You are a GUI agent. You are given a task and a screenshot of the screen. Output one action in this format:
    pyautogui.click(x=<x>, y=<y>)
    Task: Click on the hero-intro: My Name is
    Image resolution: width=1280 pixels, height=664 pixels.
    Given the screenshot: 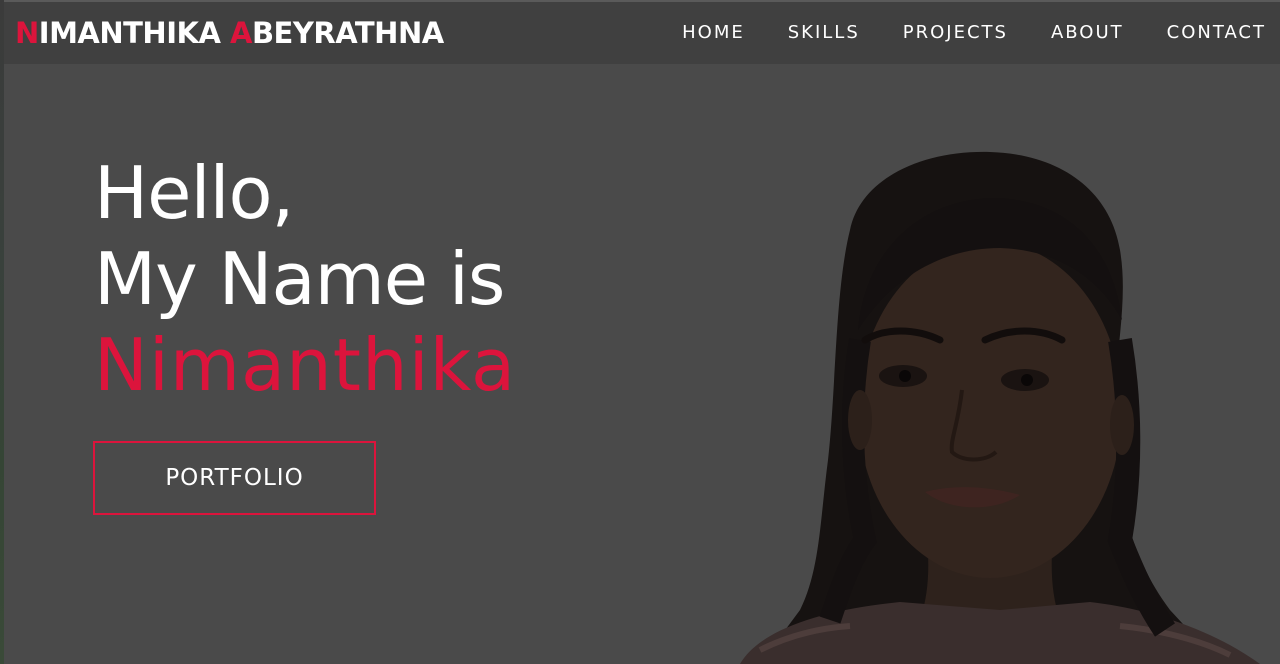 What is the action you would take?
    pyautogui.click(x=299, y=279)
    